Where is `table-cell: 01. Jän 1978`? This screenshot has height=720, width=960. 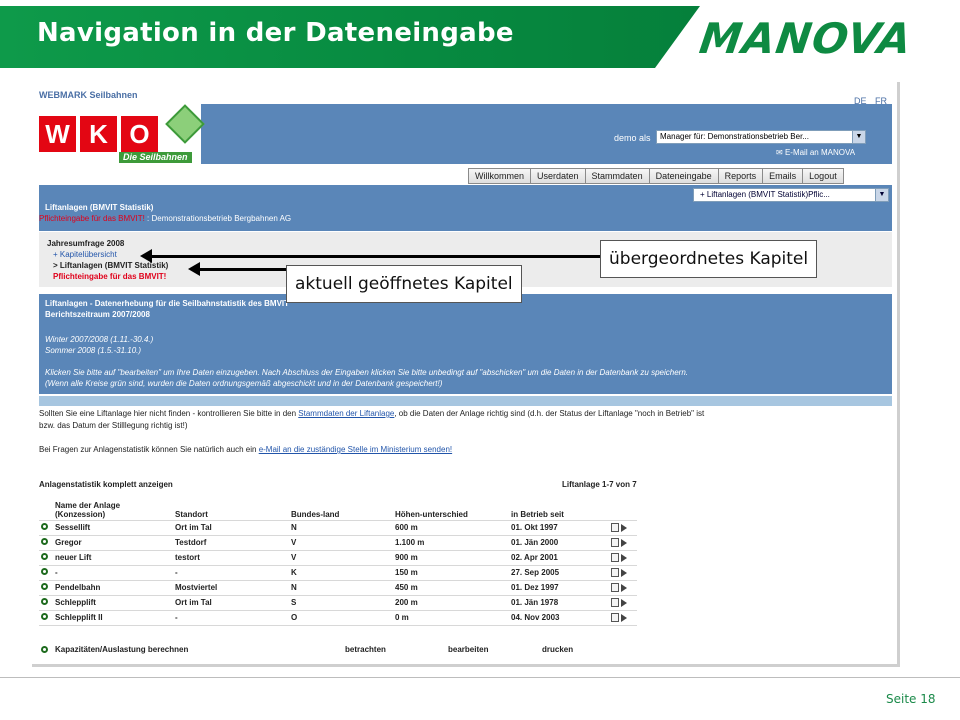
table-cell: 01. Jän 1978 is located at coordinates (559, 603).